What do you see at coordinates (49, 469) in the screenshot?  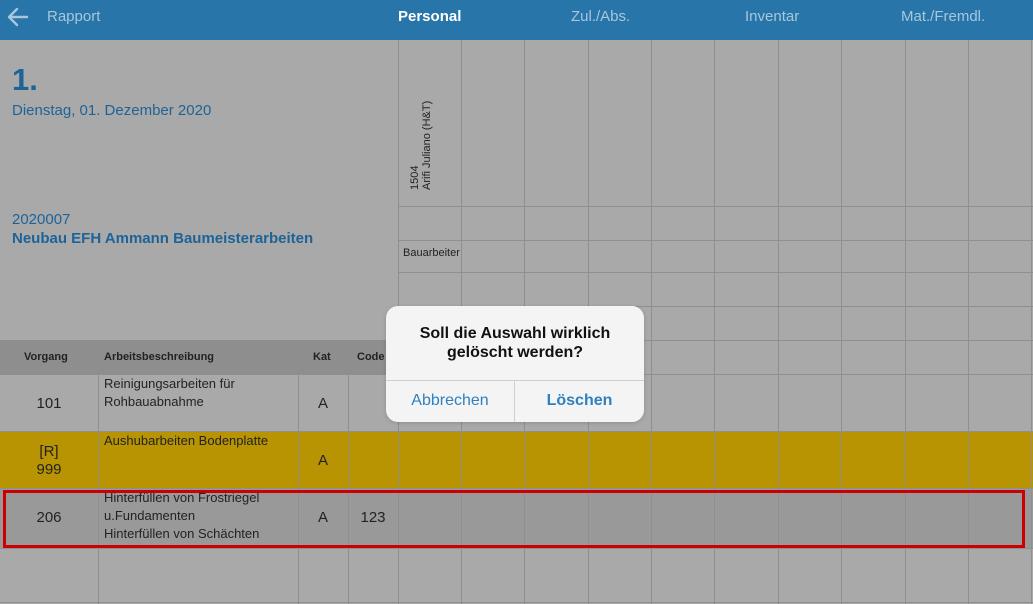 I see `row-vorgang: 999` at bounding box center [49, 469].